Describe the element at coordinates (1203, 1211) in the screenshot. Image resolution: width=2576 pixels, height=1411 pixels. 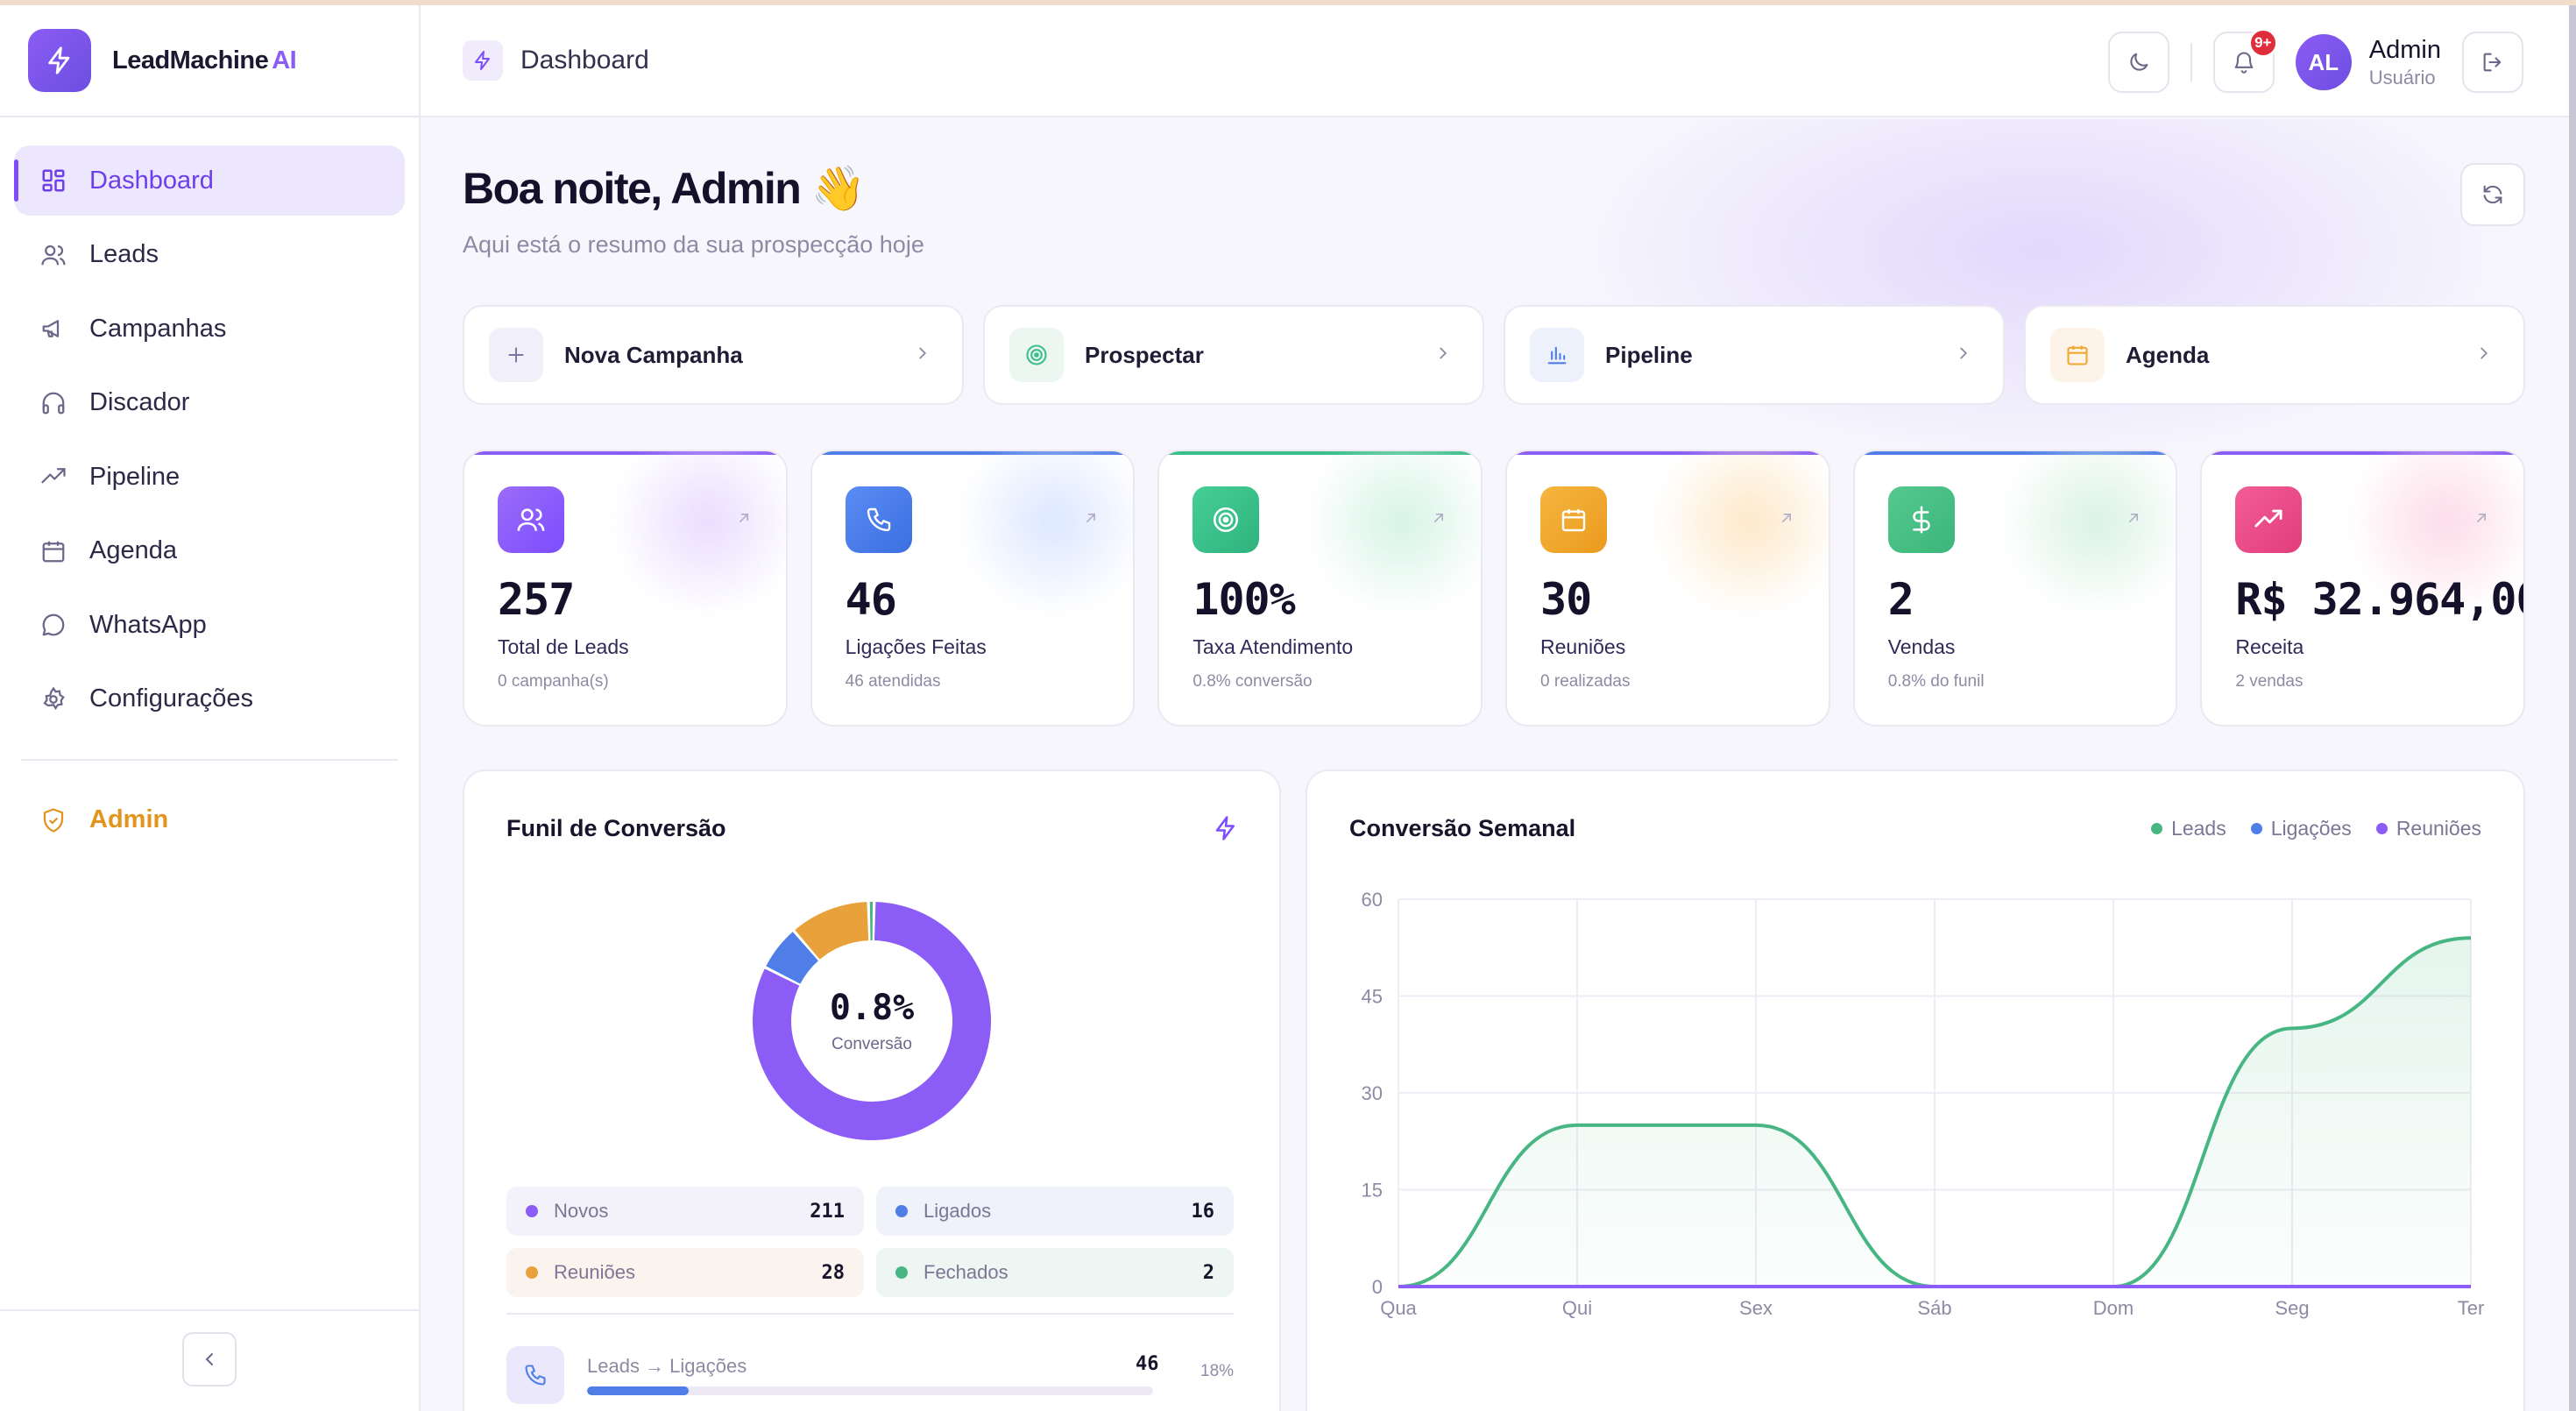
I see `legend-value: 16` at that location.